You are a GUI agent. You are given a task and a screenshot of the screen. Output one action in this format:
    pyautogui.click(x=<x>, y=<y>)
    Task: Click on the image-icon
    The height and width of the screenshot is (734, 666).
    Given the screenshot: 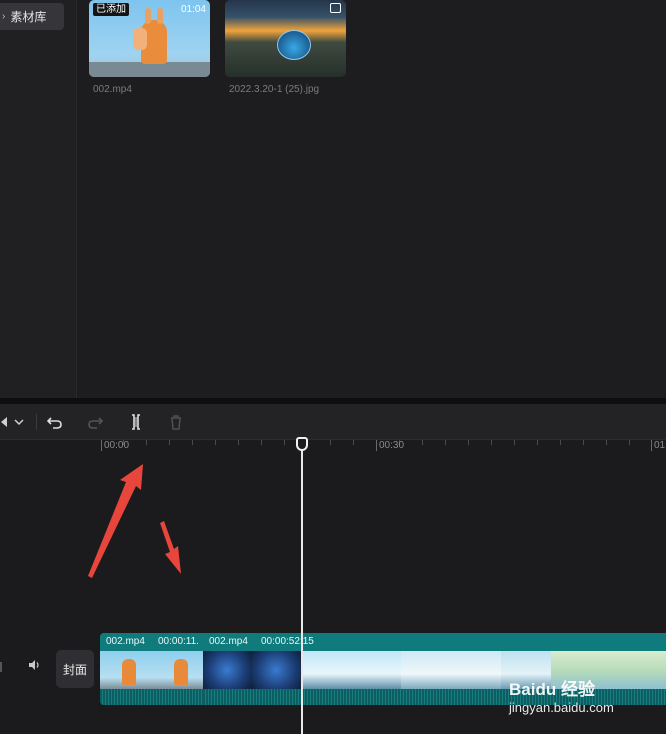 What is the action you would take?
    pyautogui.click(x=335, y=8)
    